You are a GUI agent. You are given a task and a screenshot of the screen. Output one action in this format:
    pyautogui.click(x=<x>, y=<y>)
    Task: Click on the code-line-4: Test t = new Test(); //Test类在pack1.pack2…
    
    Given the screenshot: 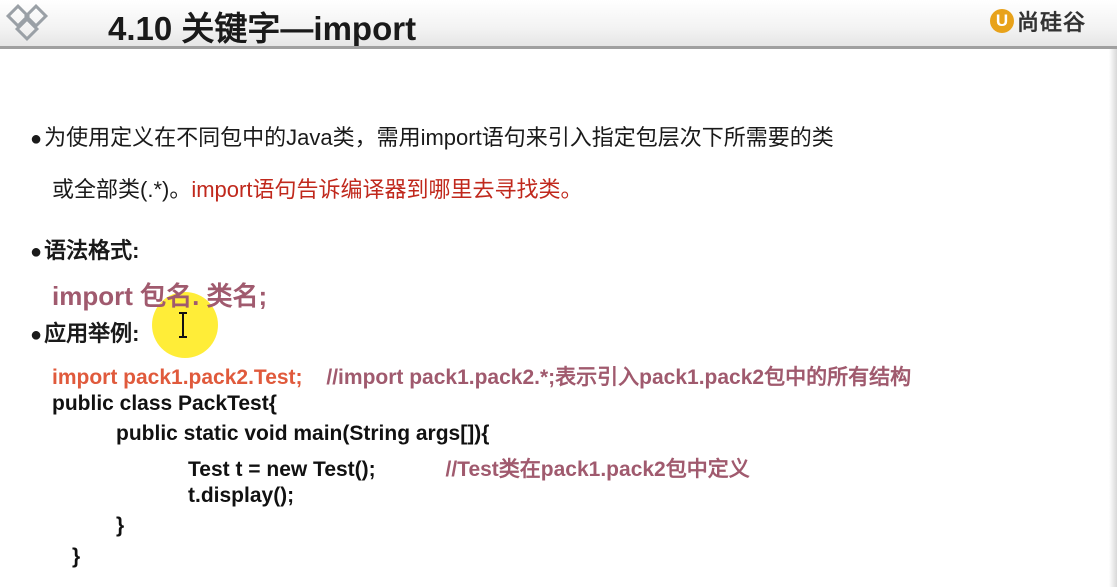 What is the action you would take?
    pyautogui.click(x=469, y=468)
    